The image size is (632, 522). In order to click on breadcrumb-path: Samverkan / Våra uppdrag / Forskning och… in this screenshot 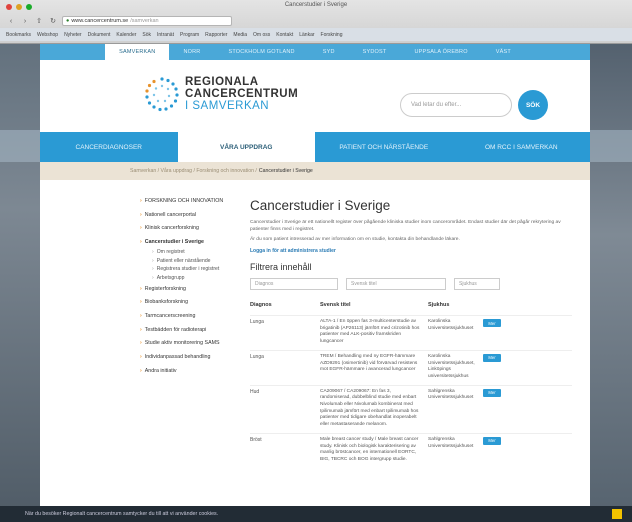, I will do `click(193, 171)`.